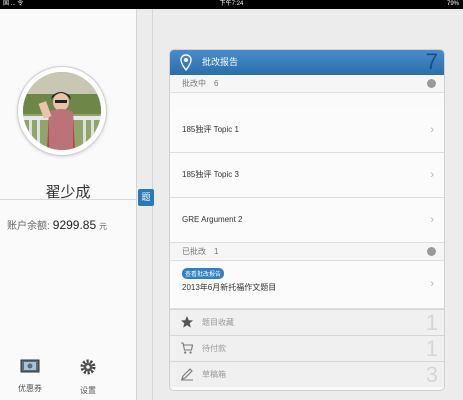 The width and height of the screenshot is (463, 400). What do you see at coordinates (307, 130) in the screenshot?
I see `list-item: 185独评 Topic 1 ›` at bounding box center [307, 130].